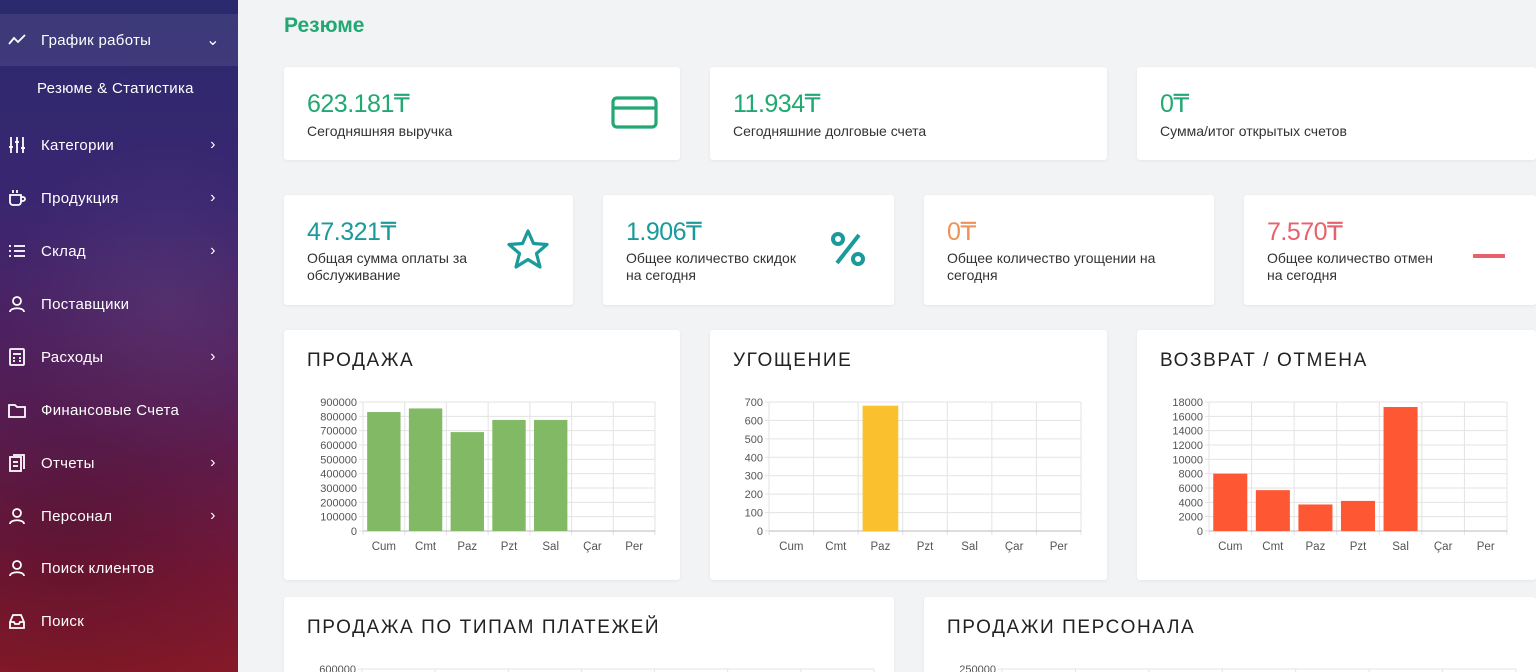  What do you see at coordinates (119, 463) in the screenshot?
I see `sidebar-item-reports: Отчеты ›` at bounding box center [119, 463].